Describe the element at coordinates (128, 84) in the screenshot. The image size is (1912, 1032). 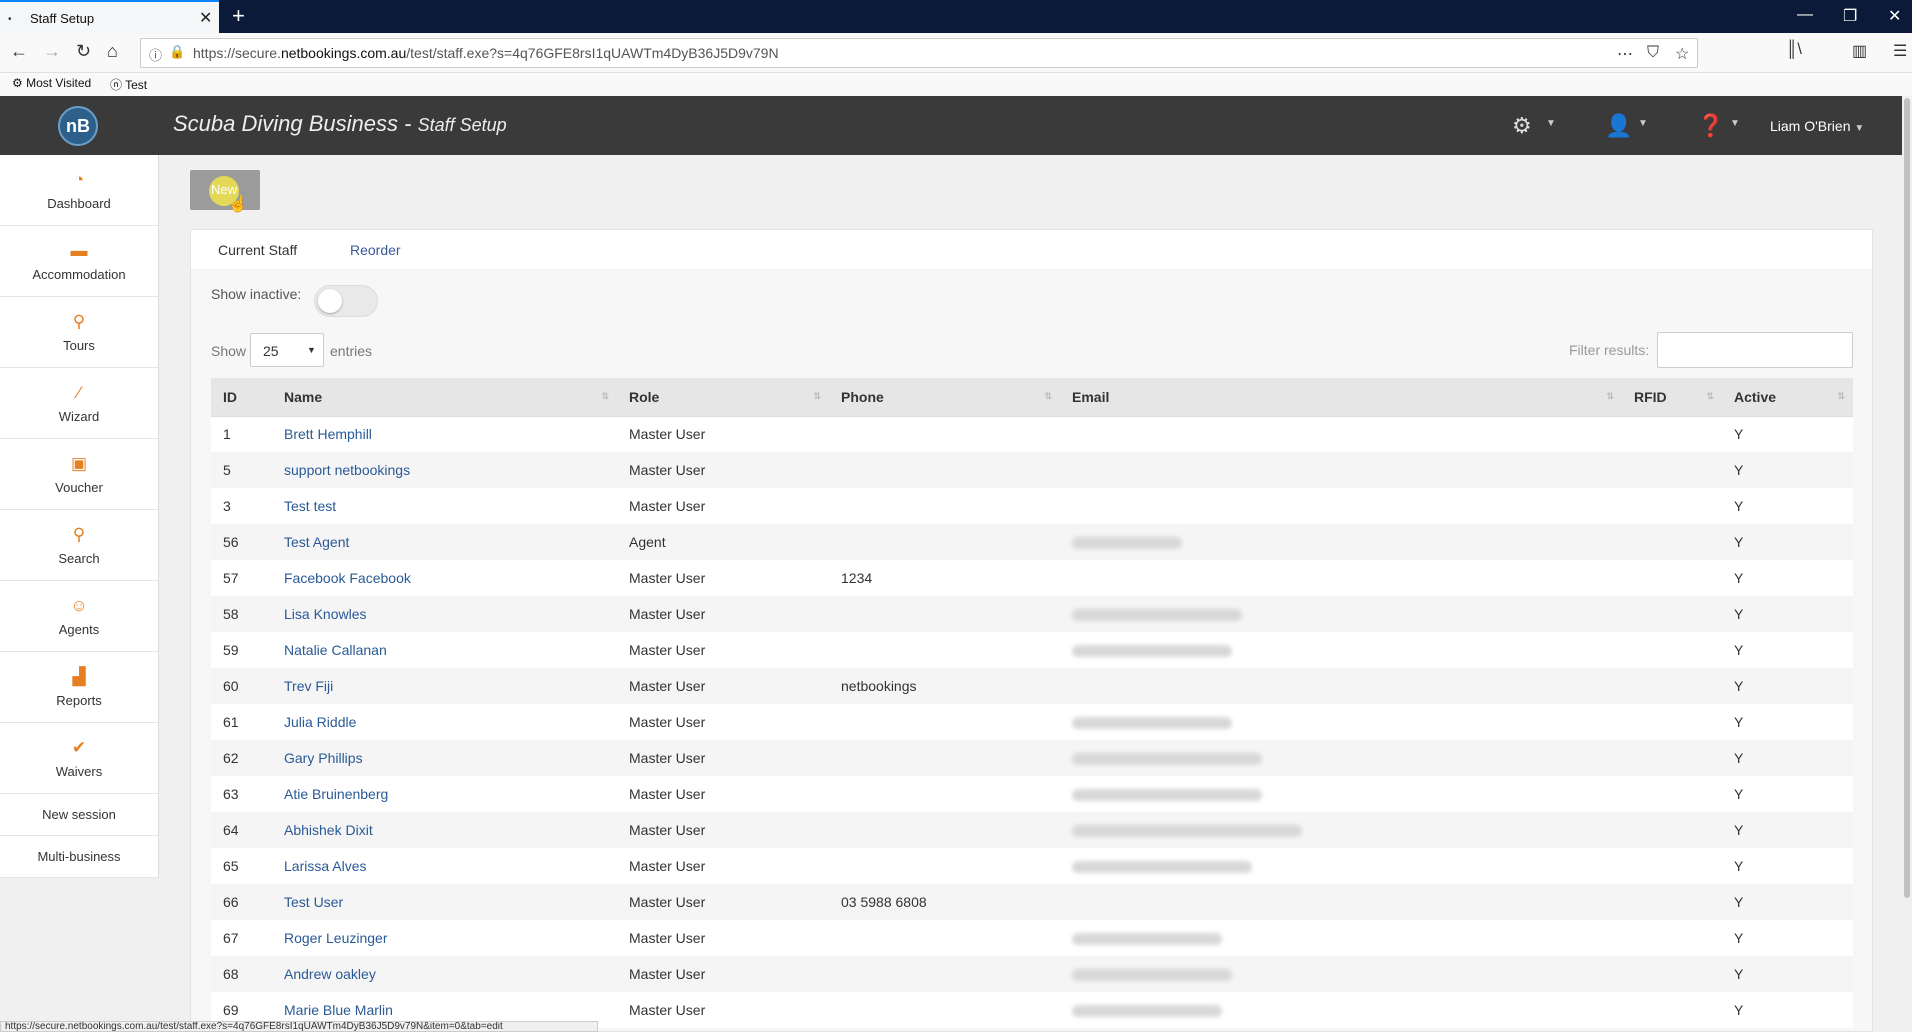
I see `bookmark-test: ⓝ Test` at that location.